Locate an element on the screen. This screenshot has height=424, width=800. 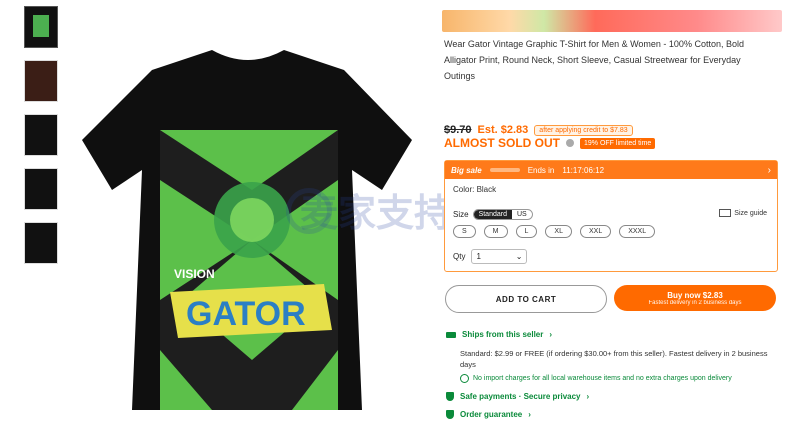
safe-payments-link: Safe payments · Secure privacy › is located at coordinates (517, 396).